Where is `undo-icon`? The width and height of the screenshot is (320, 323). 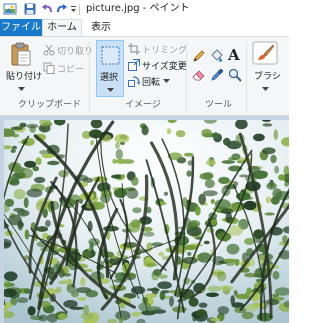
undo-icon is located at coordinates (47, 9).